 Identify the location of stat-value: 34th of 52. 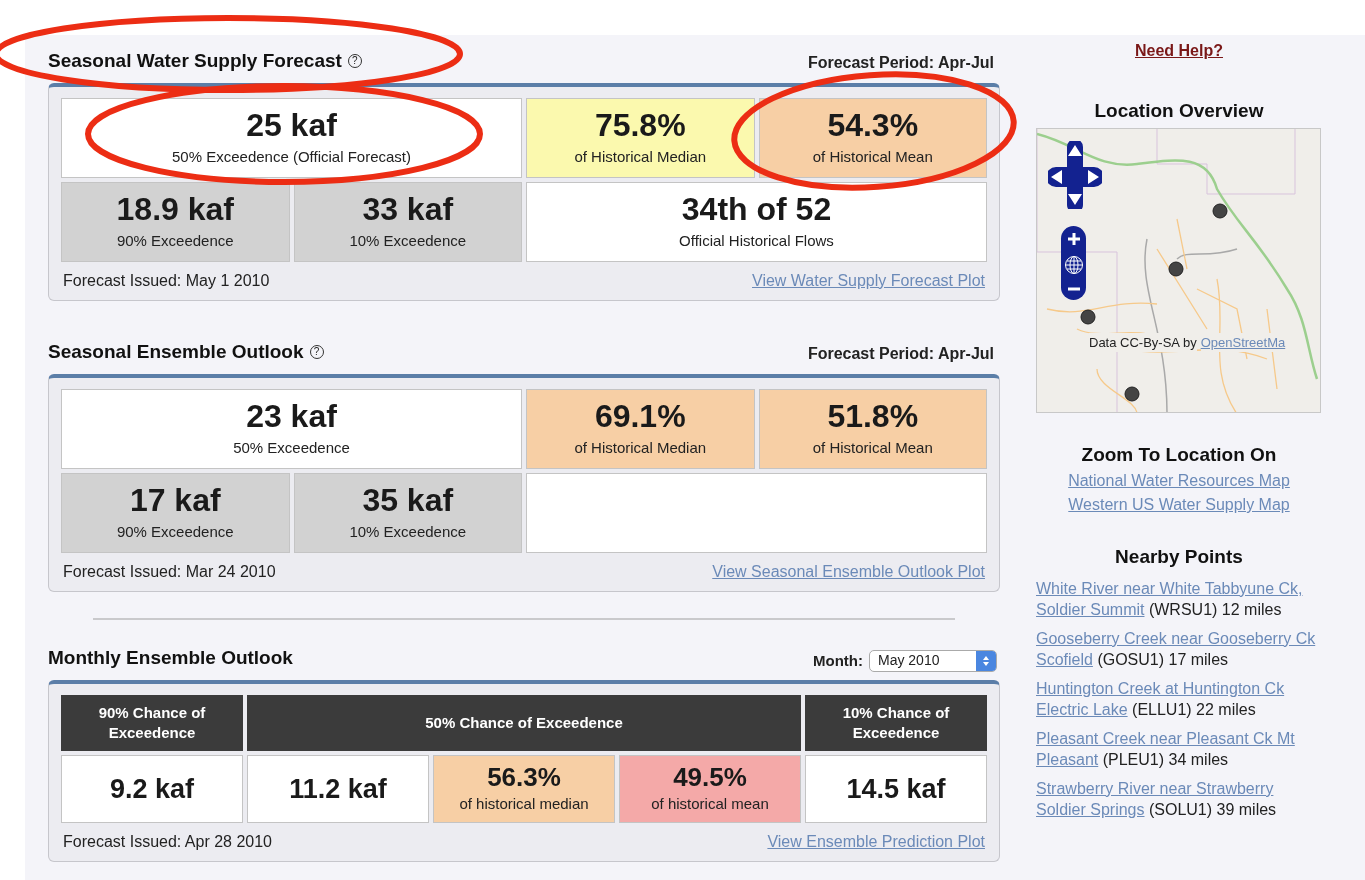
(756, 208).